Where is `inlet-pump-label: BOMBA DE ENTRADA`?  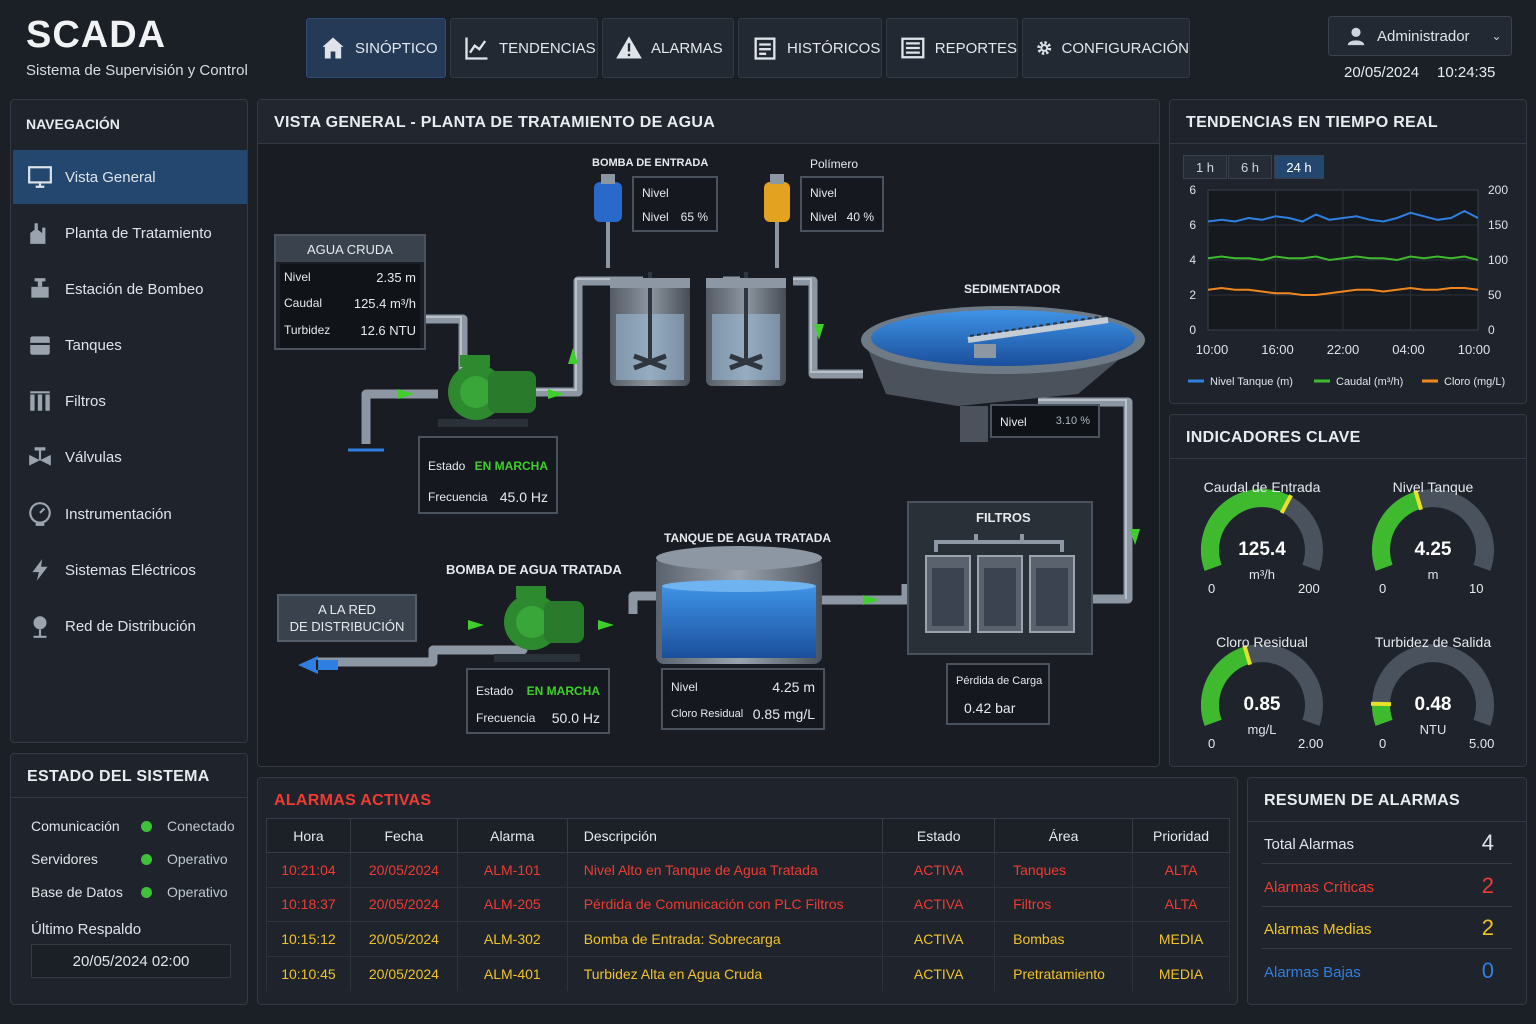
inlet-pump-label: BOMBA DE ENTRADA is located at coordinates (650, 163).